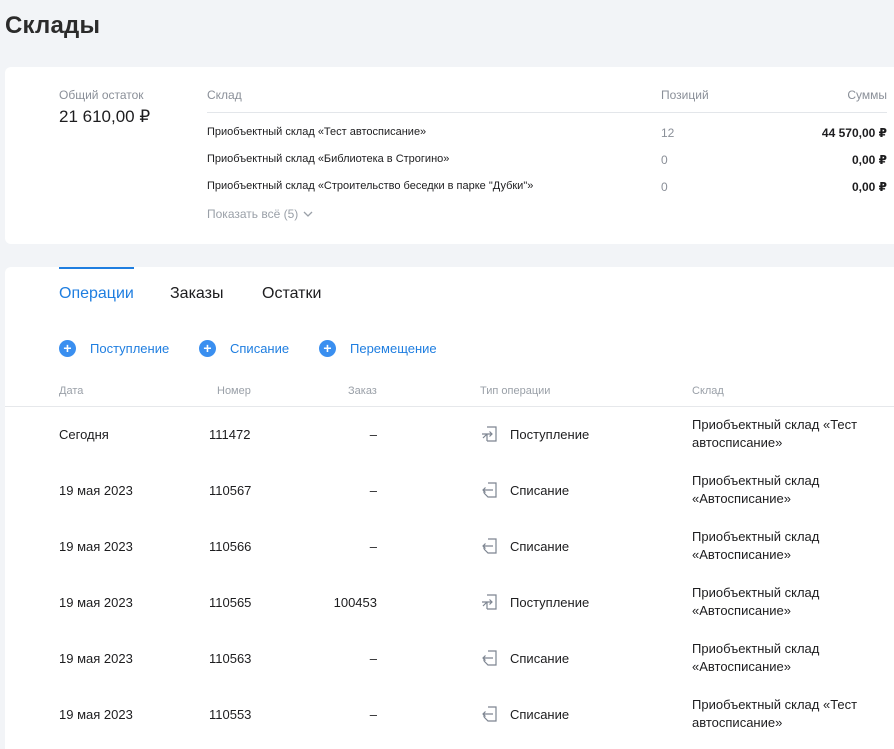 This screenshot has height=749, width=894. I want to click on operation-number: 110567, so click(230, 490).